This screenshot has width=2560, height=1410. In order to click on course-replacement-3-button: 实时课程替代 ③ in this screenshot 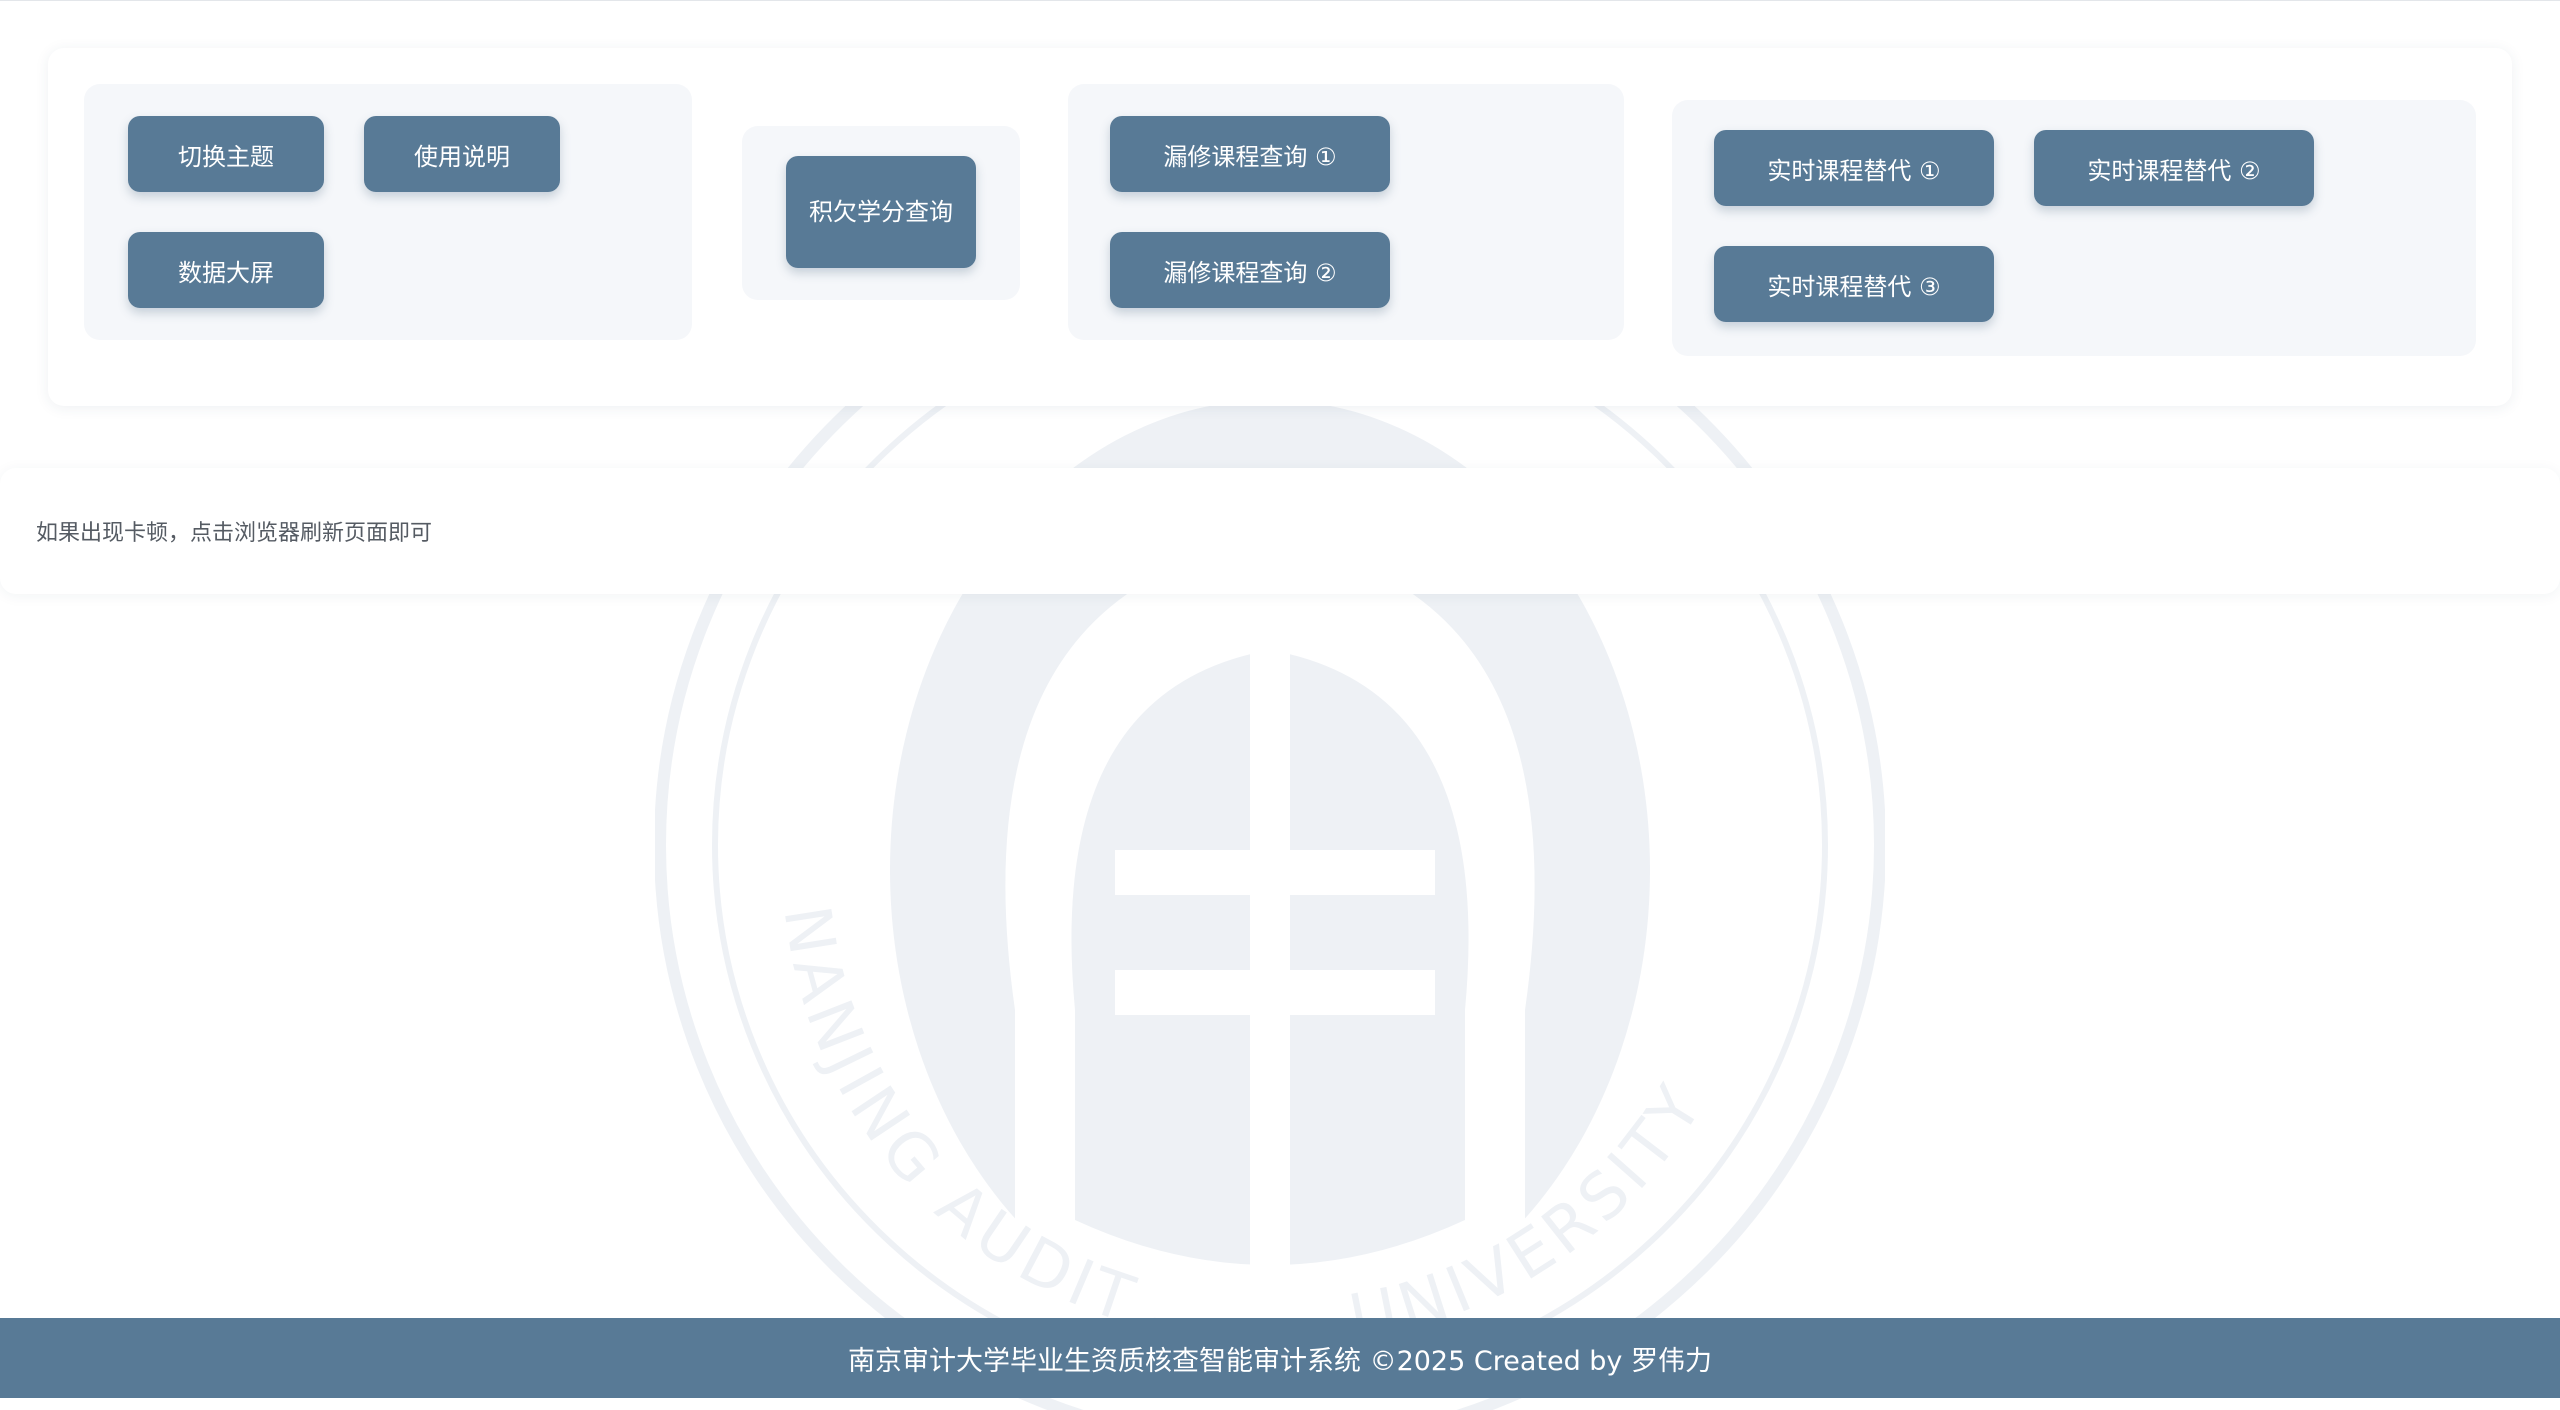, I will do `click(1854, 284)`.